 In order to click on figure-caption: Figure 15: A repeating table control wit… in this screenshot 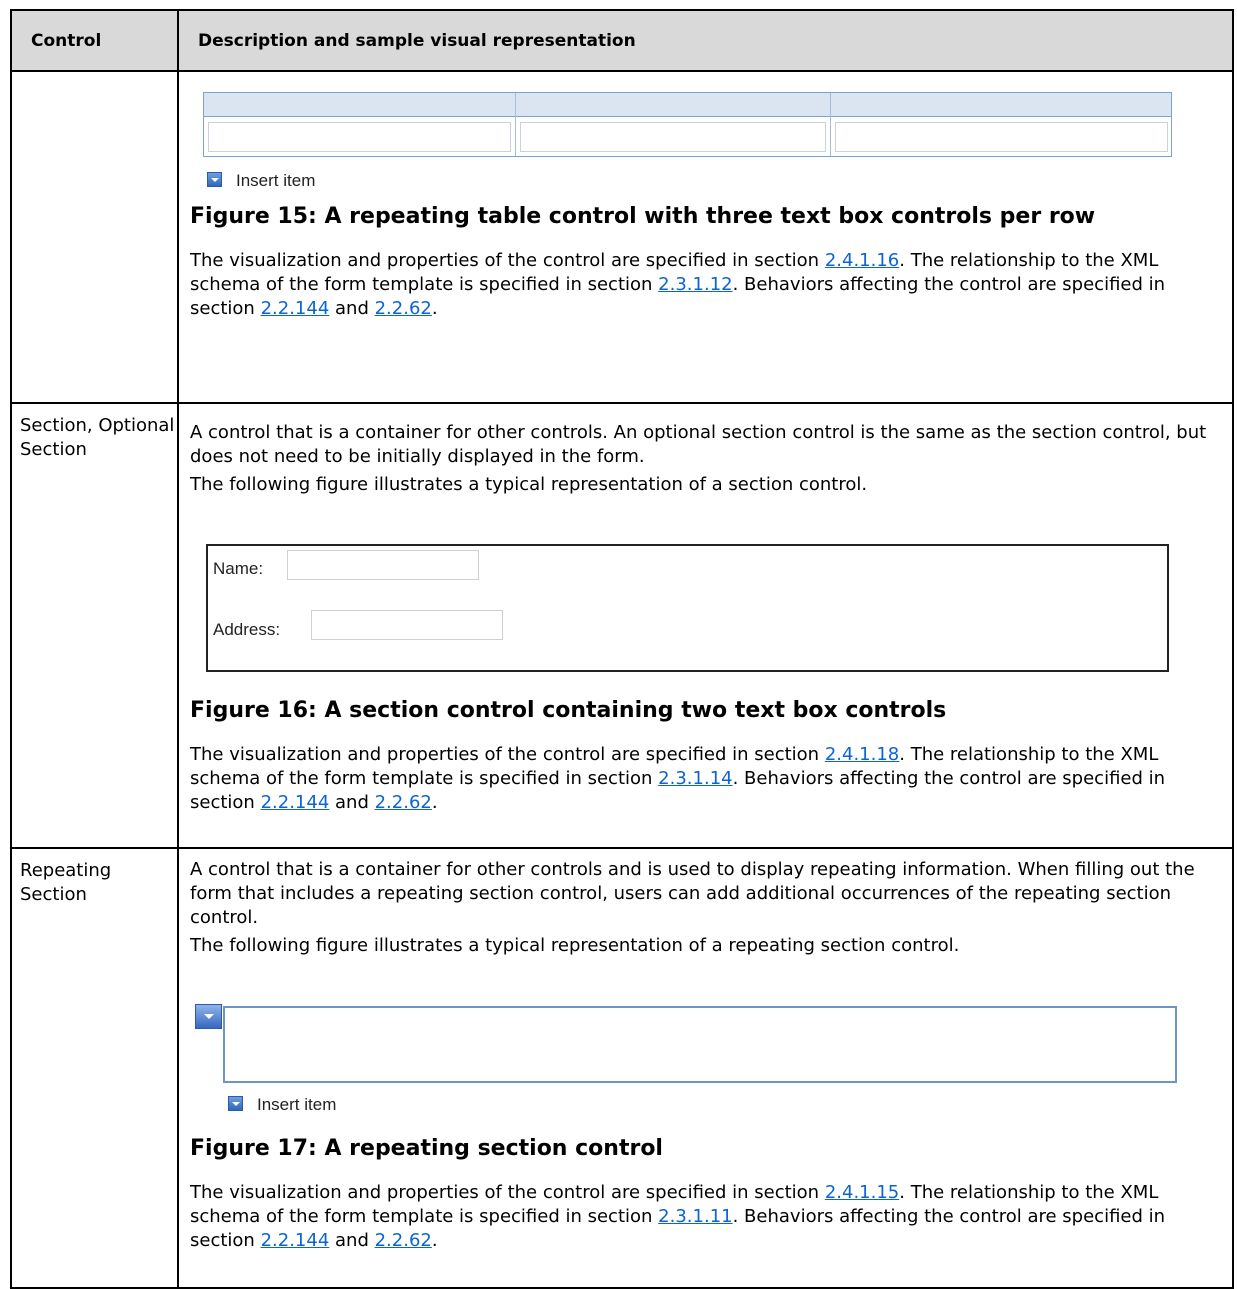, I will do `click(643, 216)`.